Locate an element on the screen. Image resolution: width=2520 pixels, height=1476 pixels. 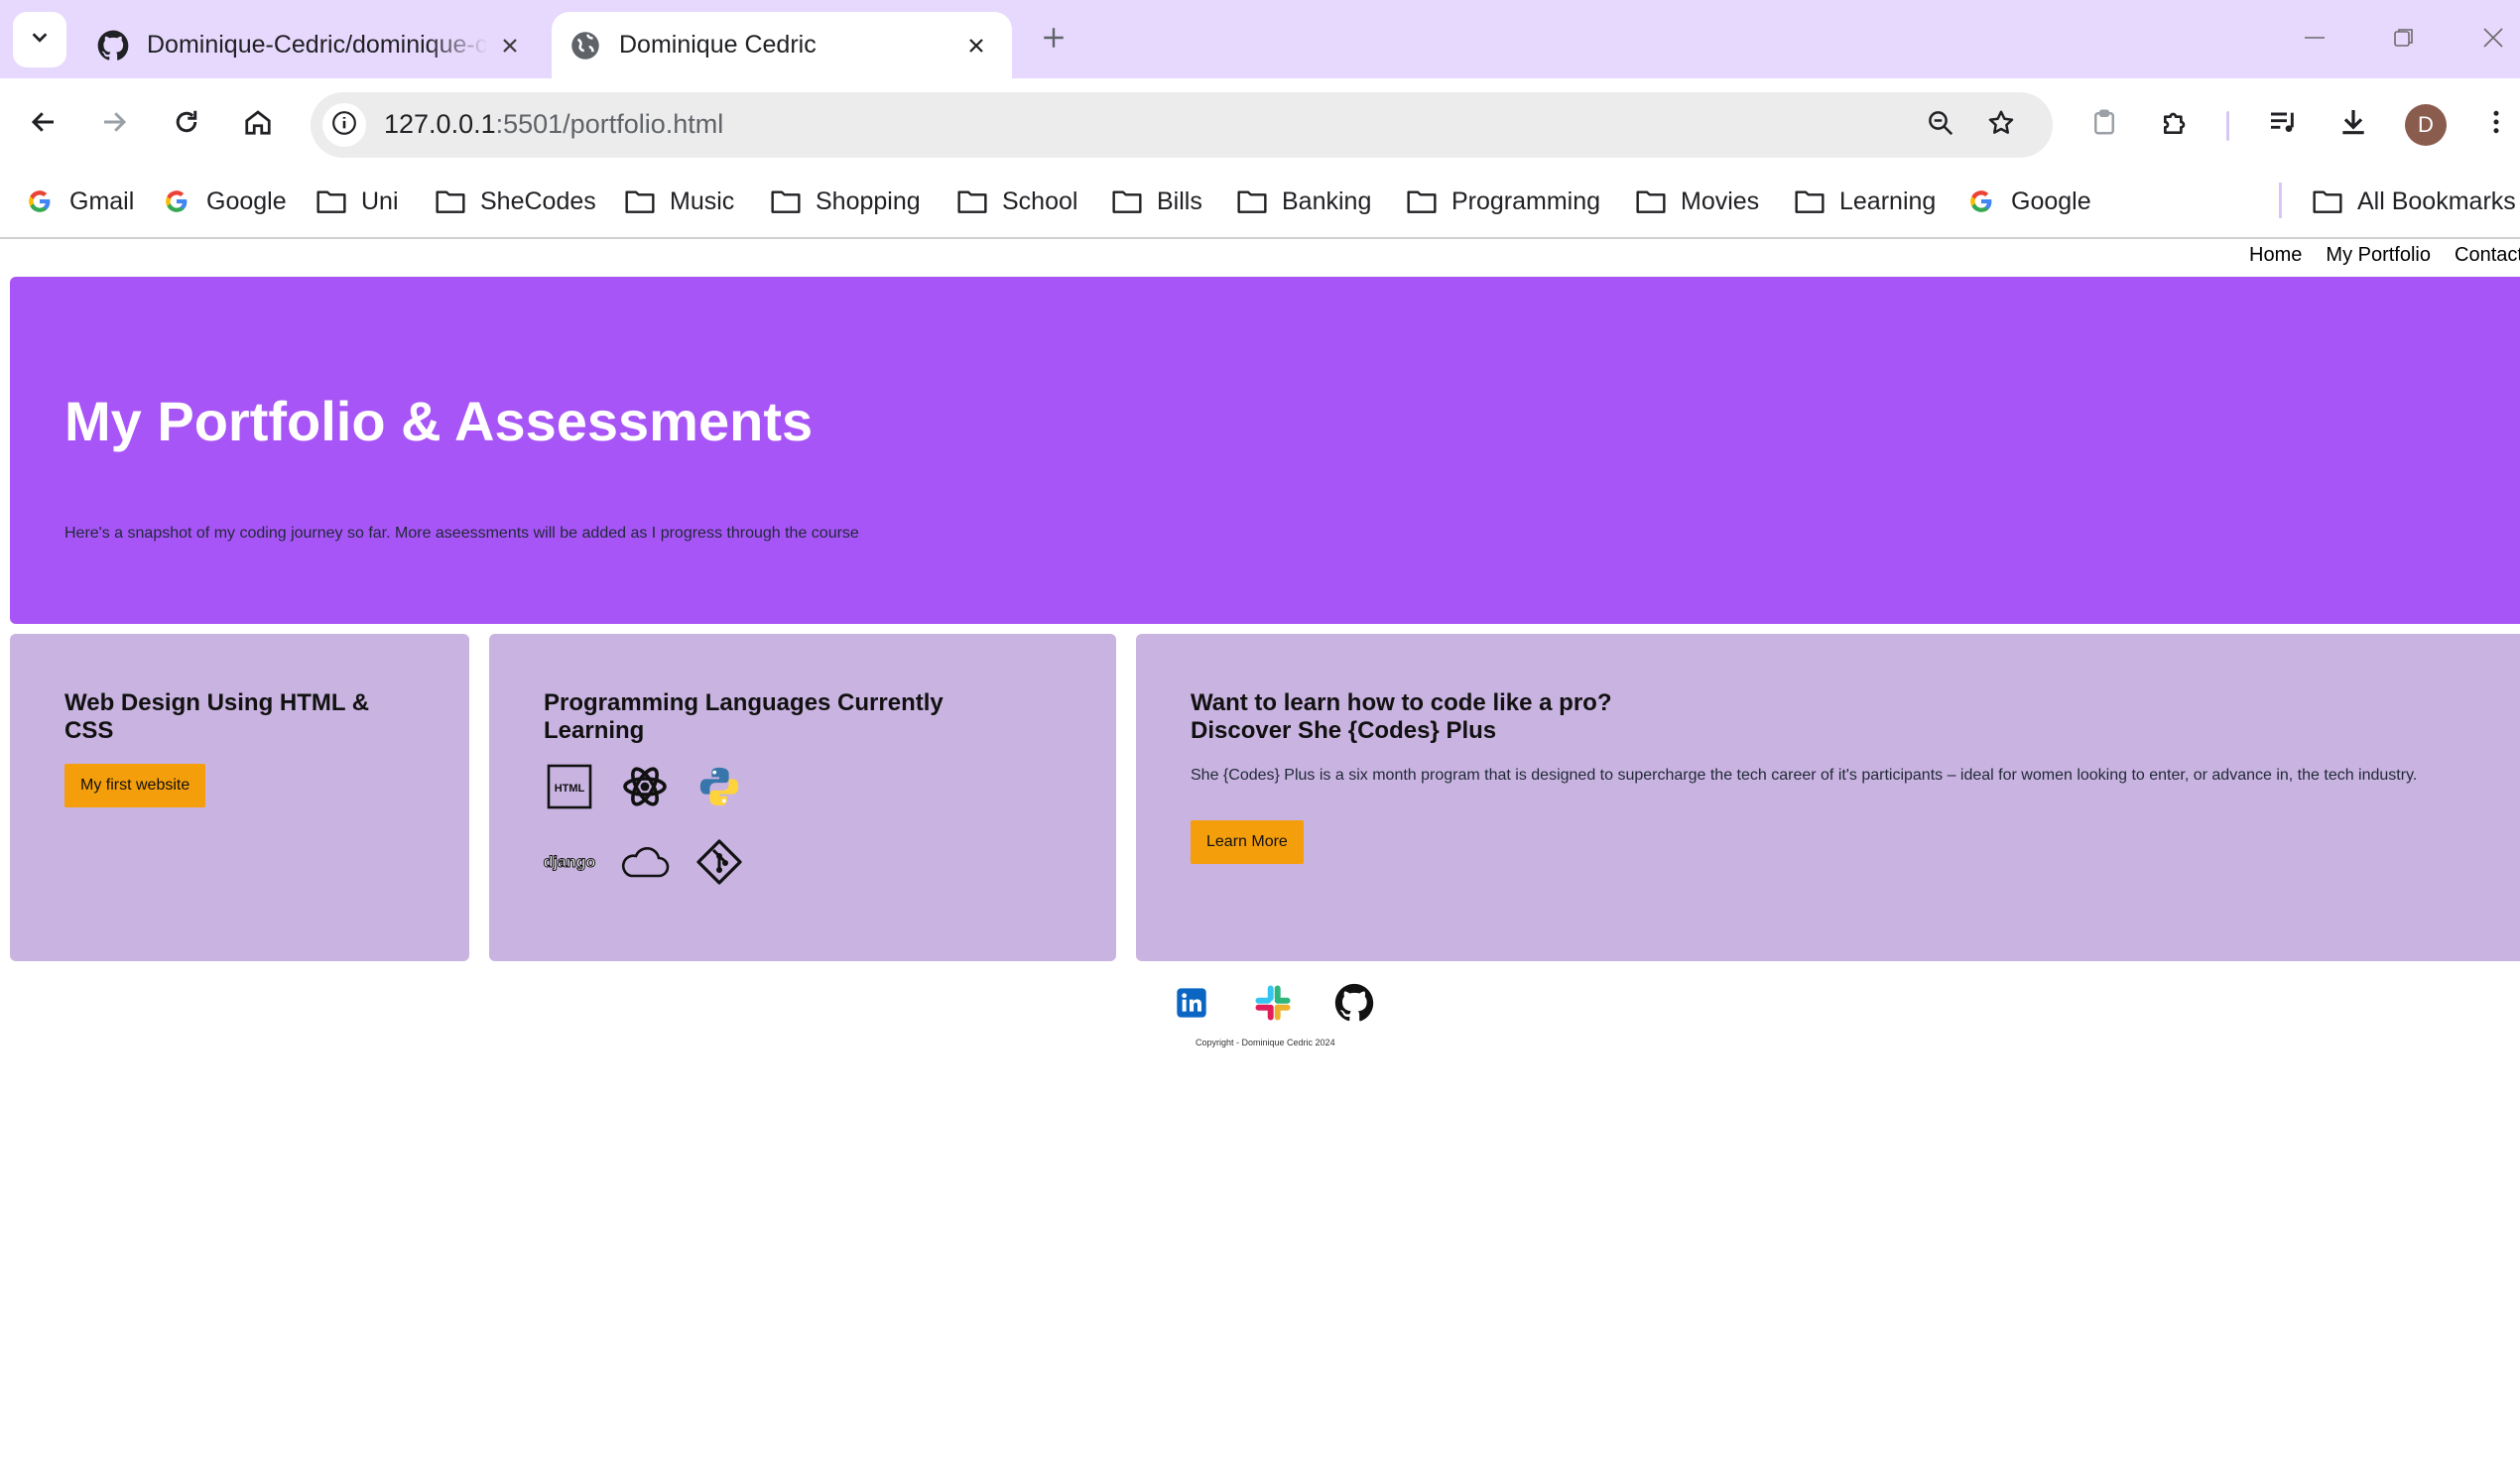
back-button is located at coordinates (43, 124).